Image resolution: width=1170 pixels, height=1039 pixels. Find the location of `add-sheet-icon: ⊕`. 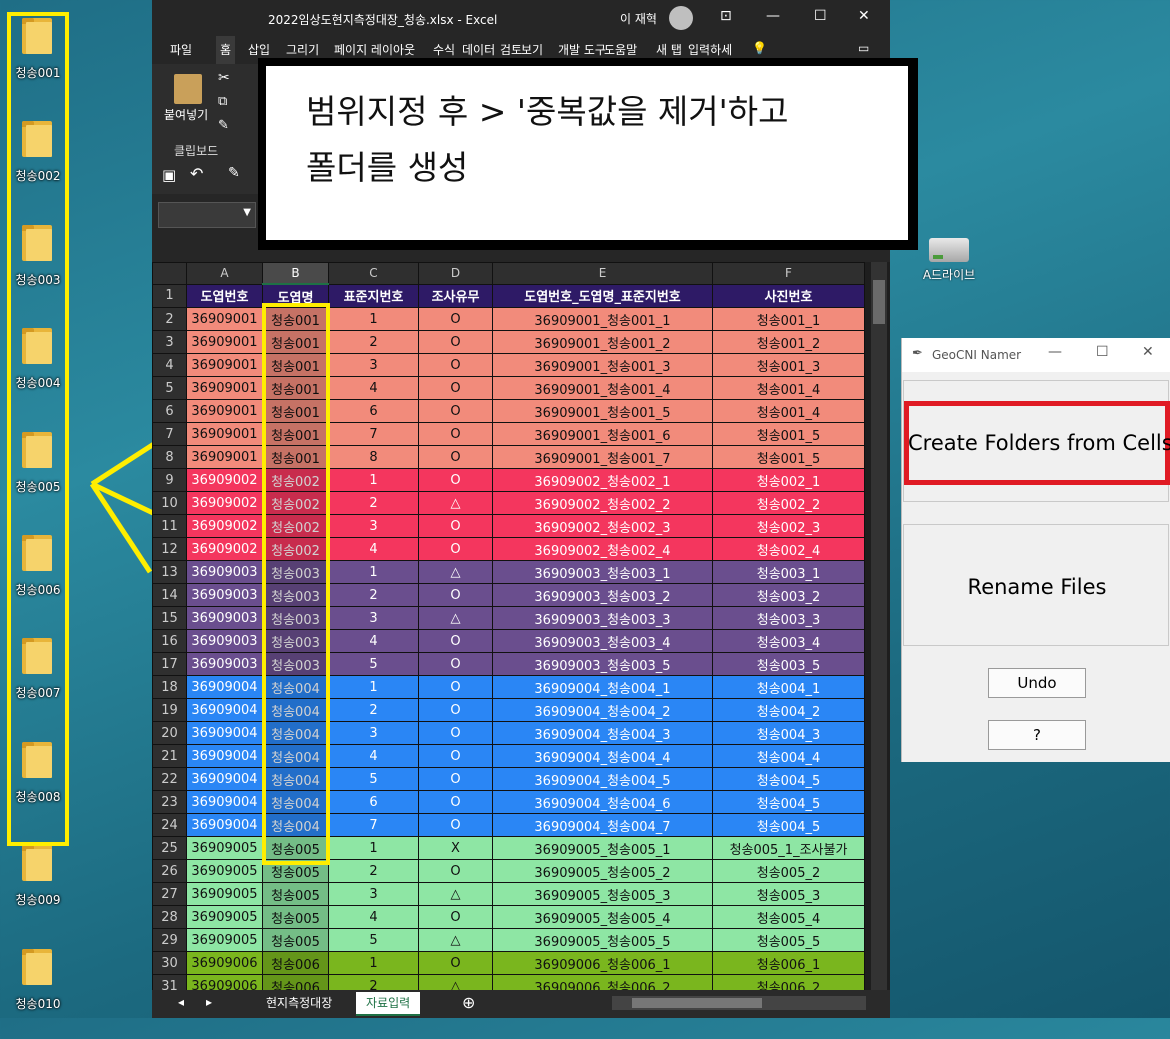

add-sheet-icon: ⊕ is located at coordinates (468, 1002).